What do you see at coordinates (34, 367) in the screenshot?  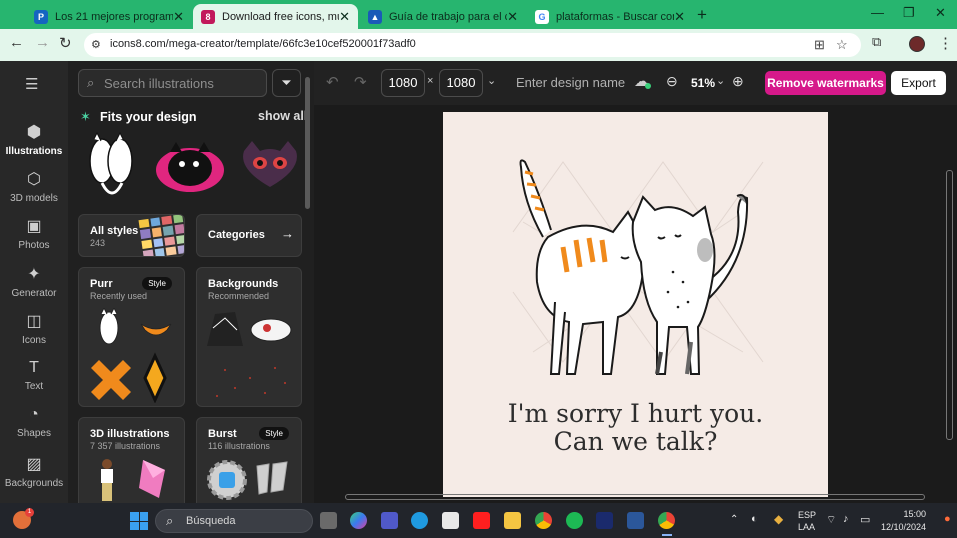 I see `text-icon: T` at bounding box center [34, 367].